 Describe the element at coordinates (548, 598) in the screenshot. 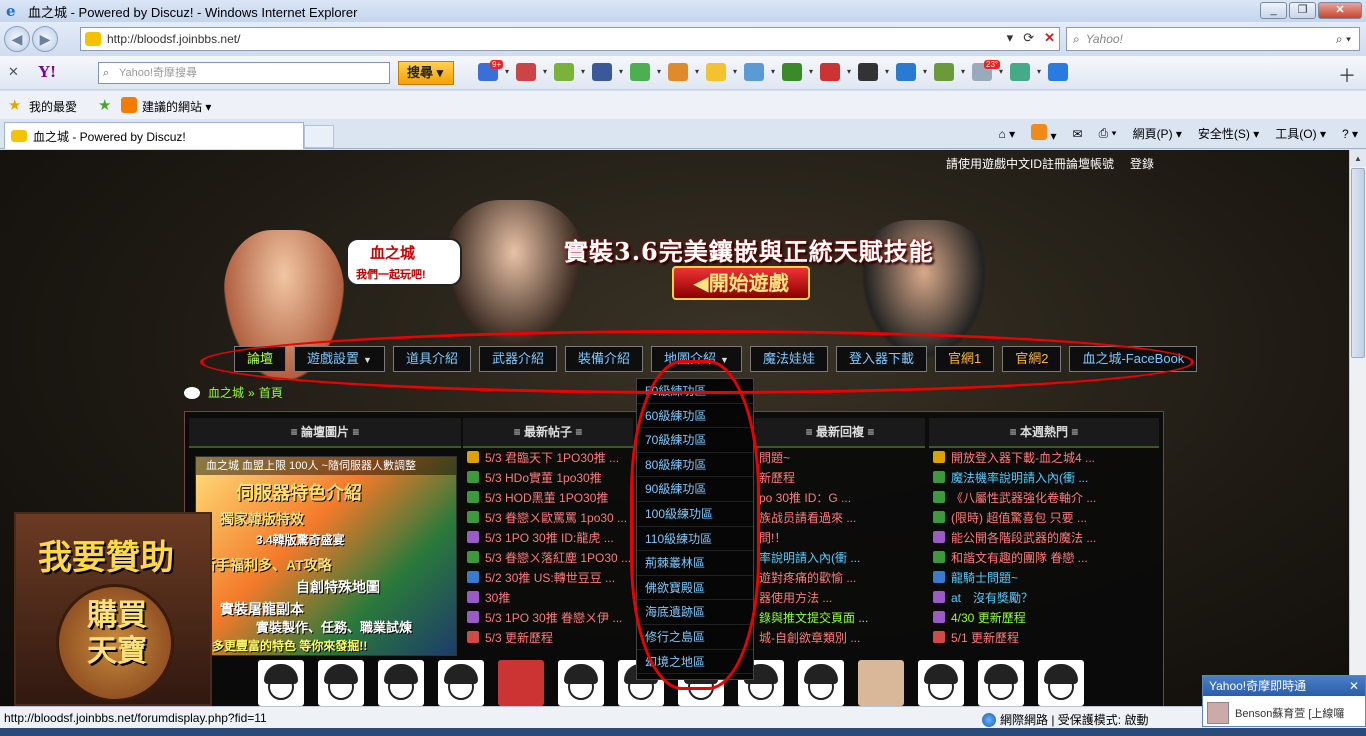

I see `list-item: 30推` at that location.